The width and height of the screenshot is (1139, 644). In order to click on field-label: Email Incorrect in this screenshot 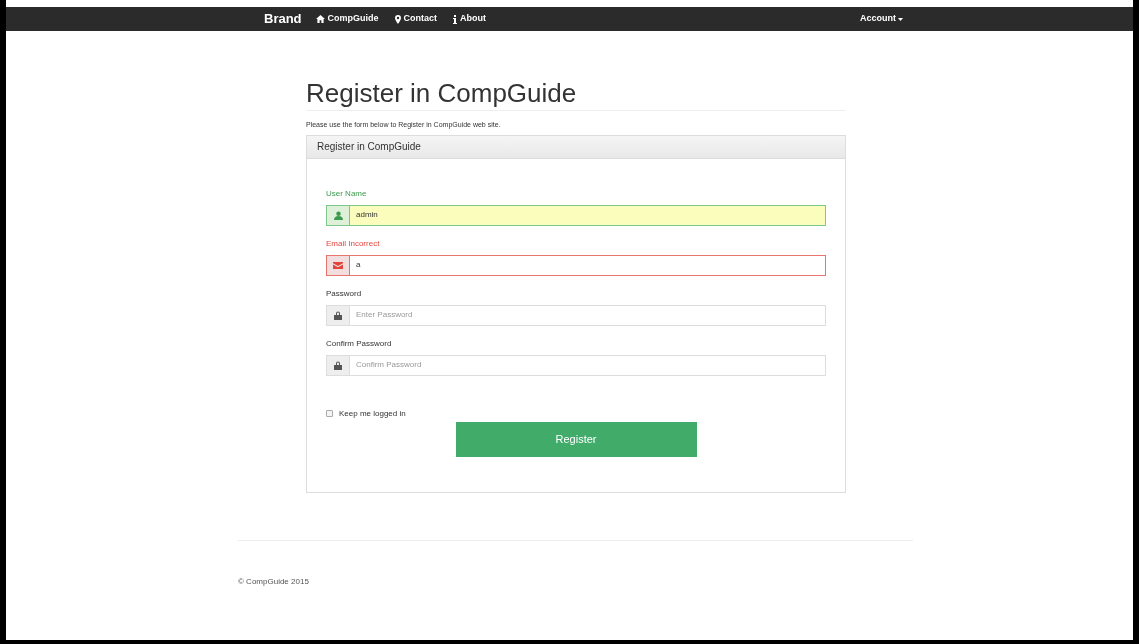, I will do `click(353, 243)`.